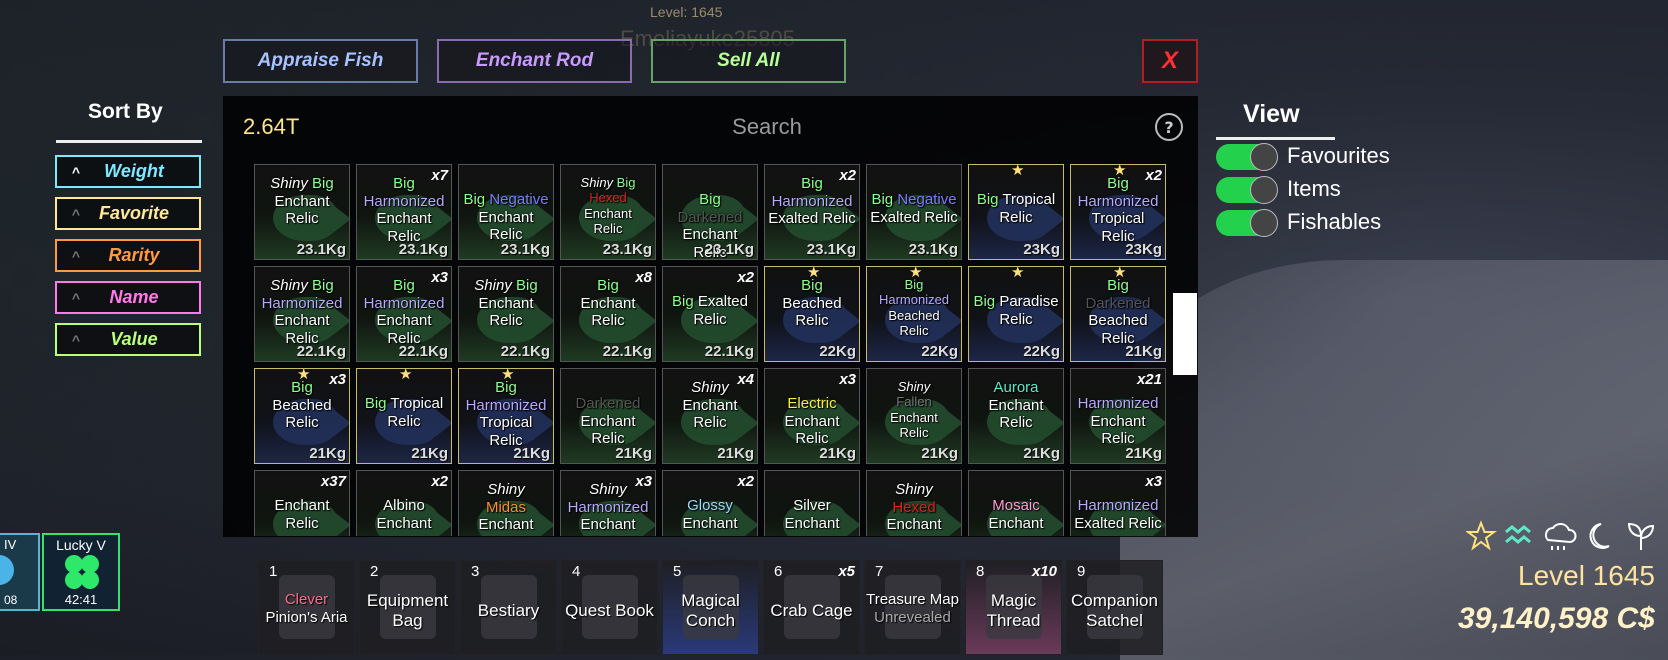 This screenshot has height=660, width=1668. What do you see at coordinates (81, 545) in the screenshot?
I see `boost-title: Lucky V` at bounding box center [81, 545].